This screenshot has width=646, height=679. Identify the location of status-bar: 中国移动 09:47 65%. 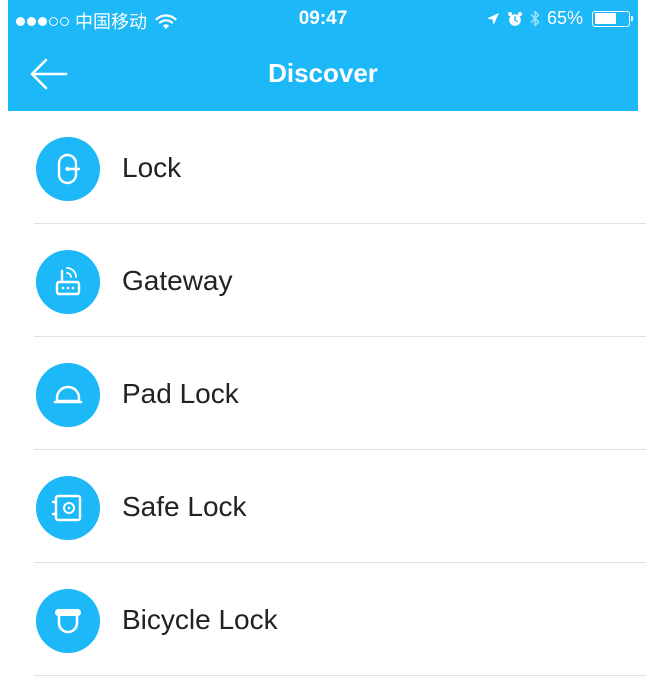
(323, 18).